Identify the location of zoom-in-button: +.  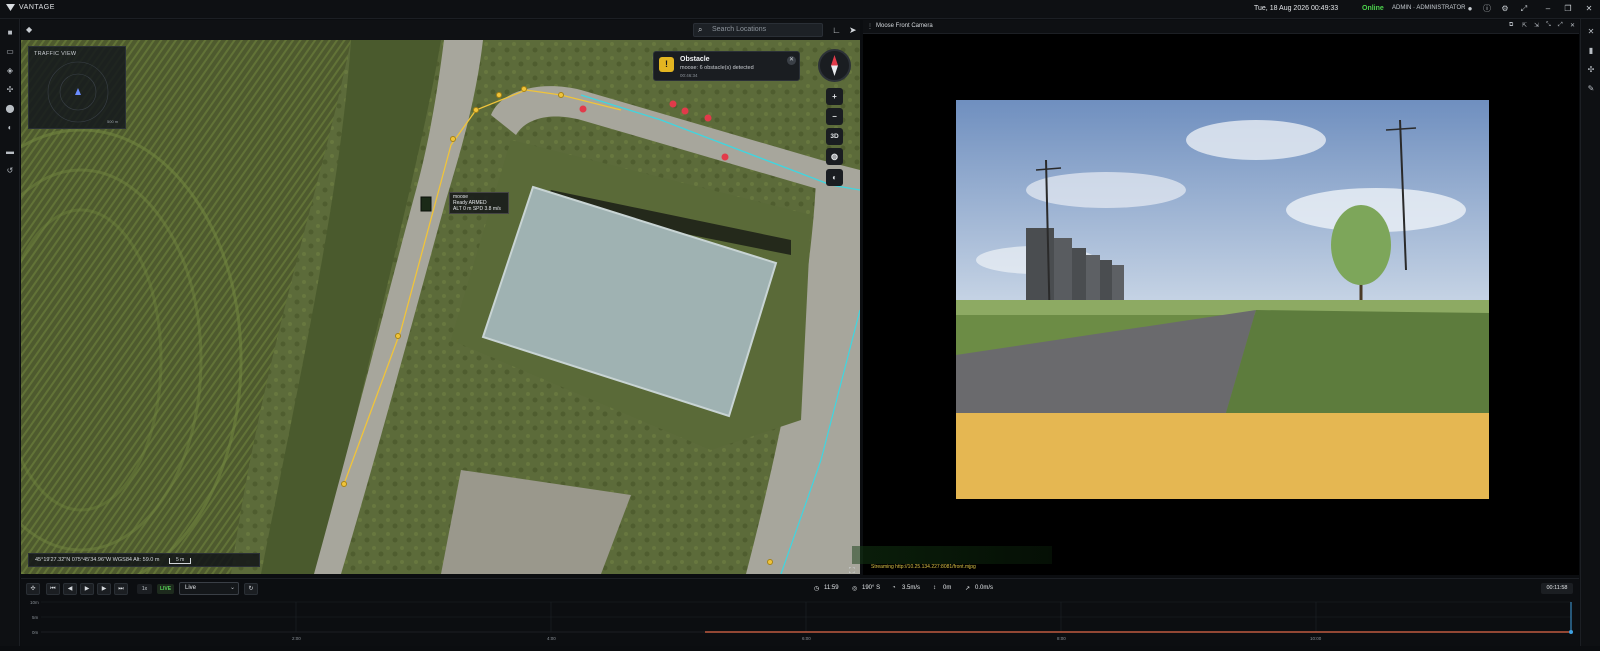
(834, 96).